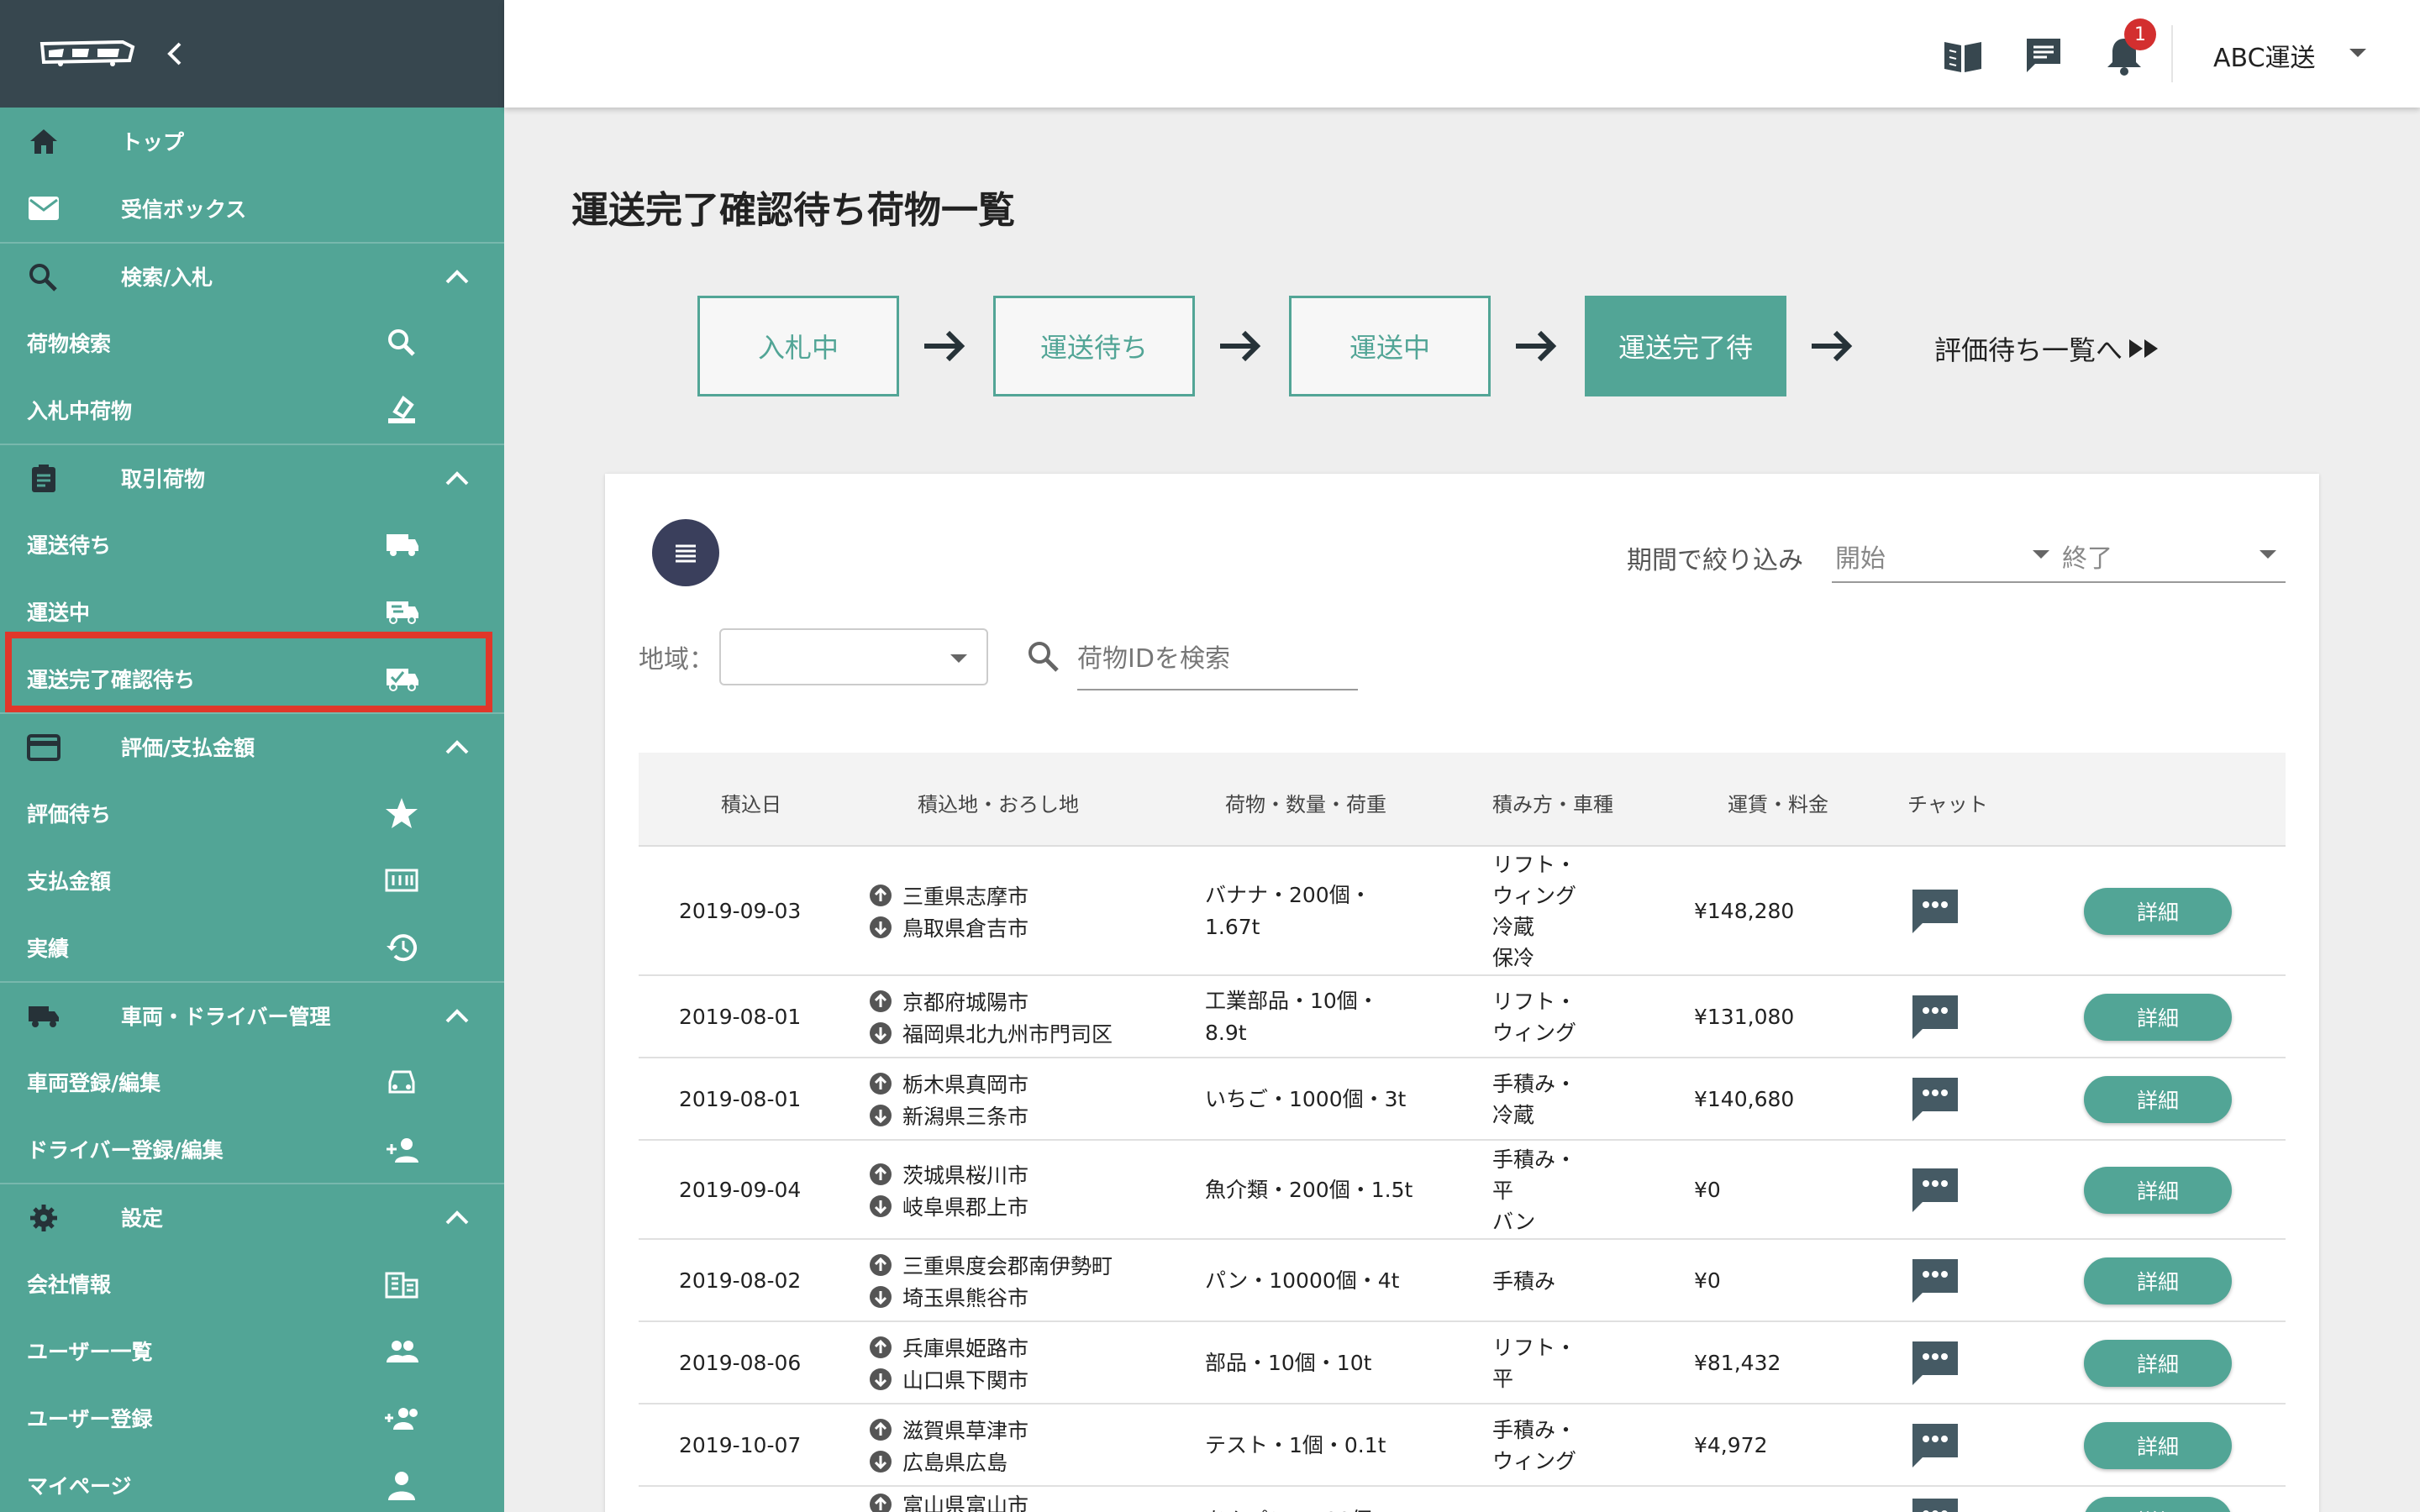 Image resolution: width=2420 pixels, height=1512 pixels. I want to click on sidebar-item-label: 荷物検索, so click(69, 344).